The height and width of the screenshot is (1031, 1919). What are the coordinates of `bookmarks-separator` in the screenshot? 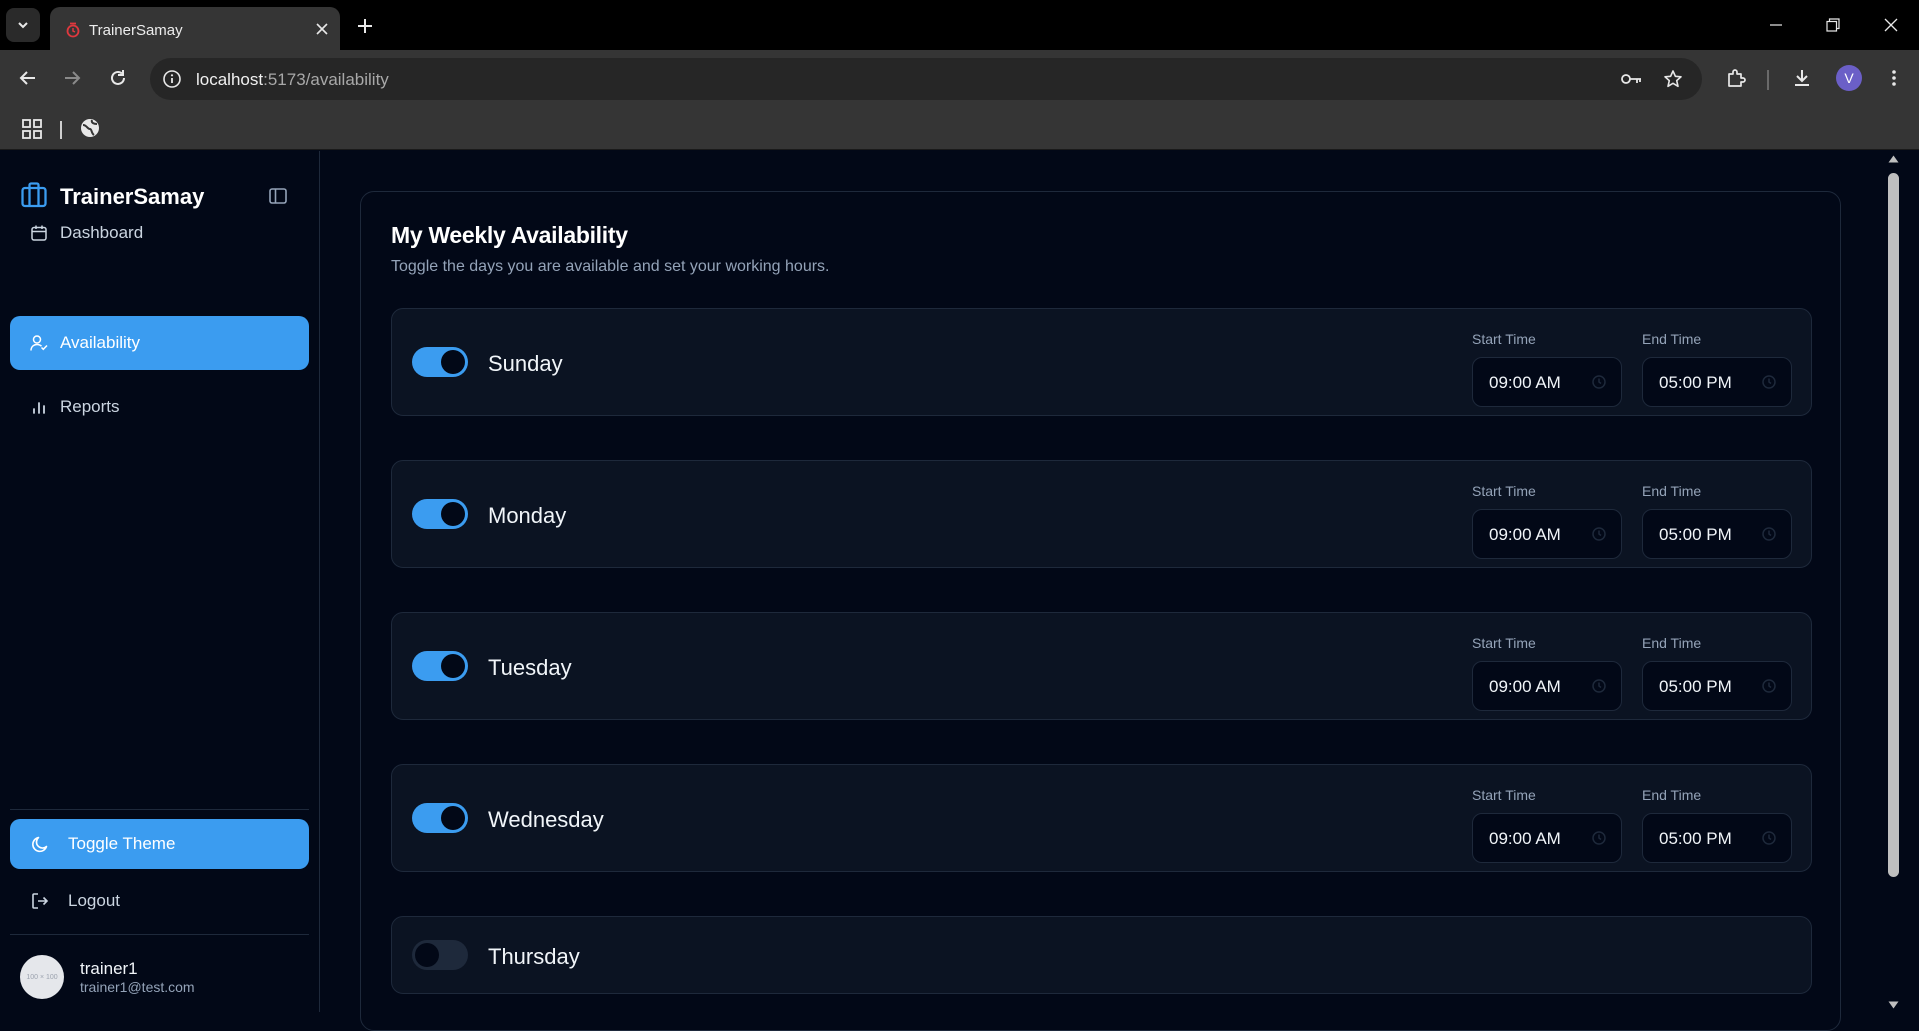 It's located at (61, 130).